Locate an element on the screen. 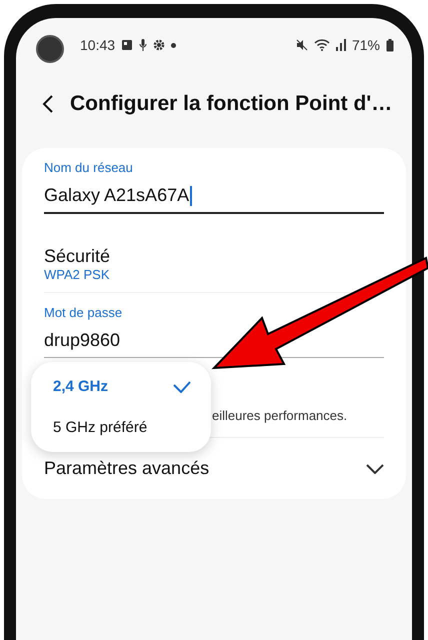  dot-icon is located at coordinates (173, 45).